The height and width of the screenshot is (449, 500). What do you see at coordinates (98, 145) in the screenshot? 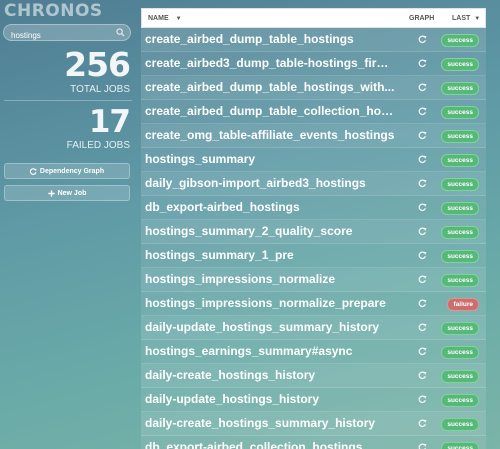
I see `failed-jobs-label: FAILED JOBS` at bounding box center [98, 145].